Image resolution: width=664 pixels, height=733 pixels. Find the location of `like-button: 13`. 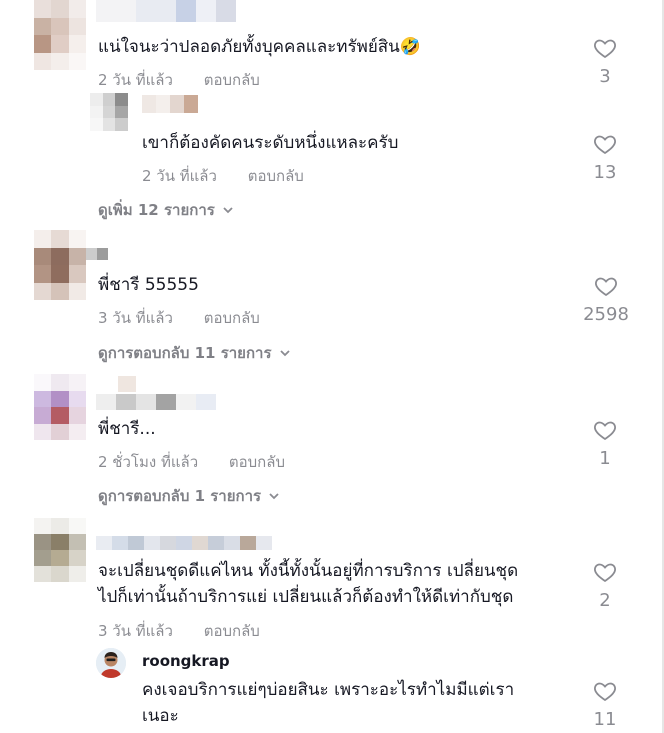

like-button: 13 is located at coordinates (605, 157).